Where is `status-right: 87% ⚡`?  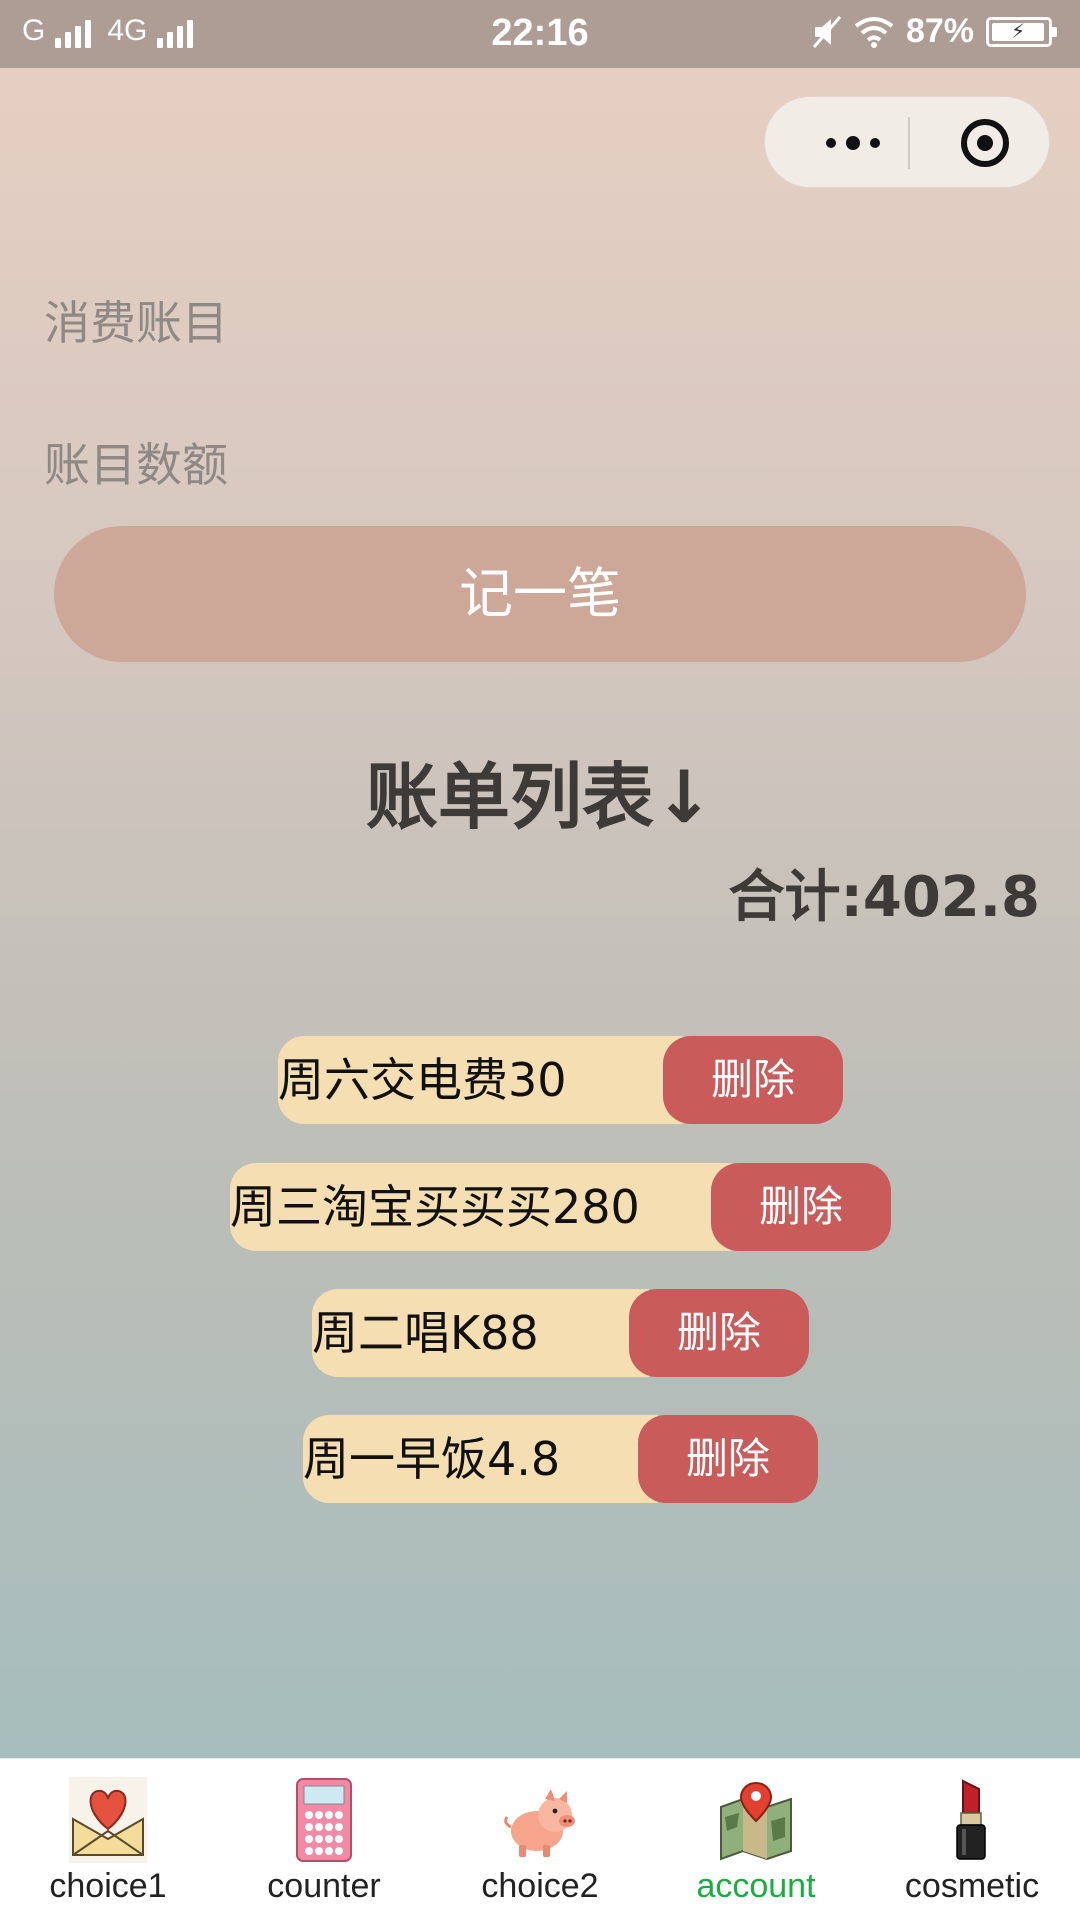 status-right: 87% ⚡ is located at coordinates (934, 31).